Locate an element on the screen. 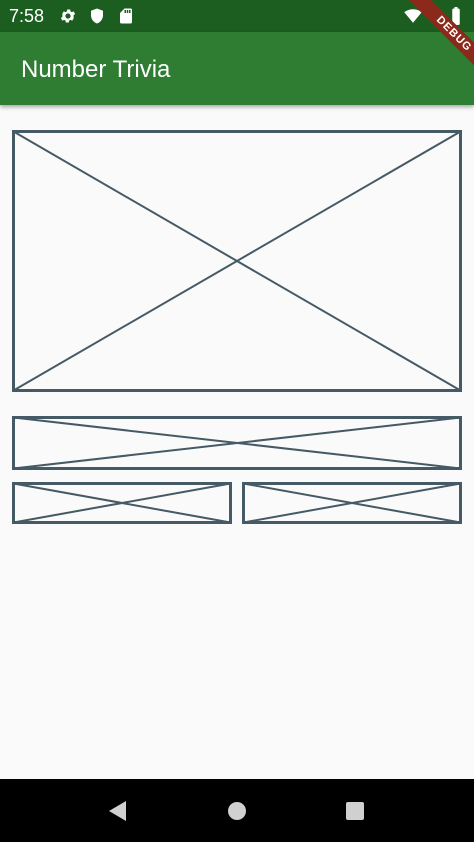 This screenshot has width=474, height=842. debug-banner: DEBUG is located at coordinates (434, 40).